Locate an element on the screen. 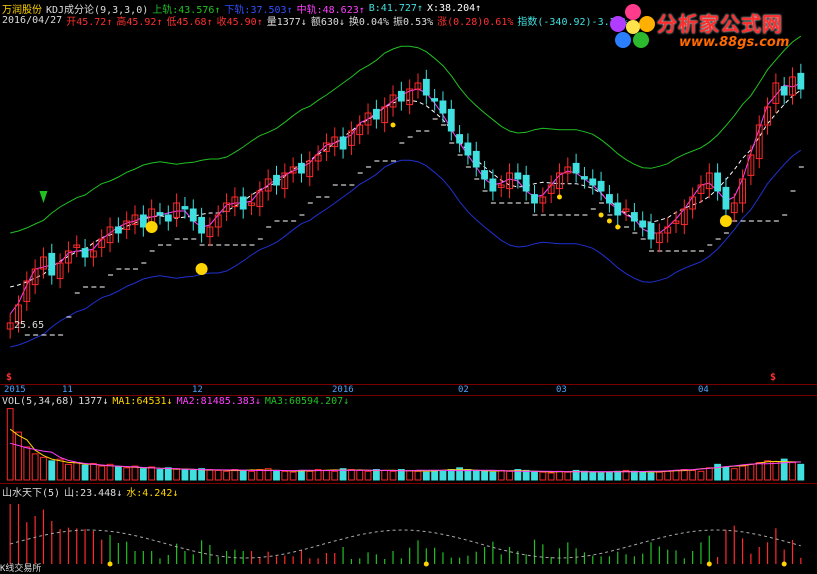  x-tick-04: 04 is located at coordinates (703, 390).